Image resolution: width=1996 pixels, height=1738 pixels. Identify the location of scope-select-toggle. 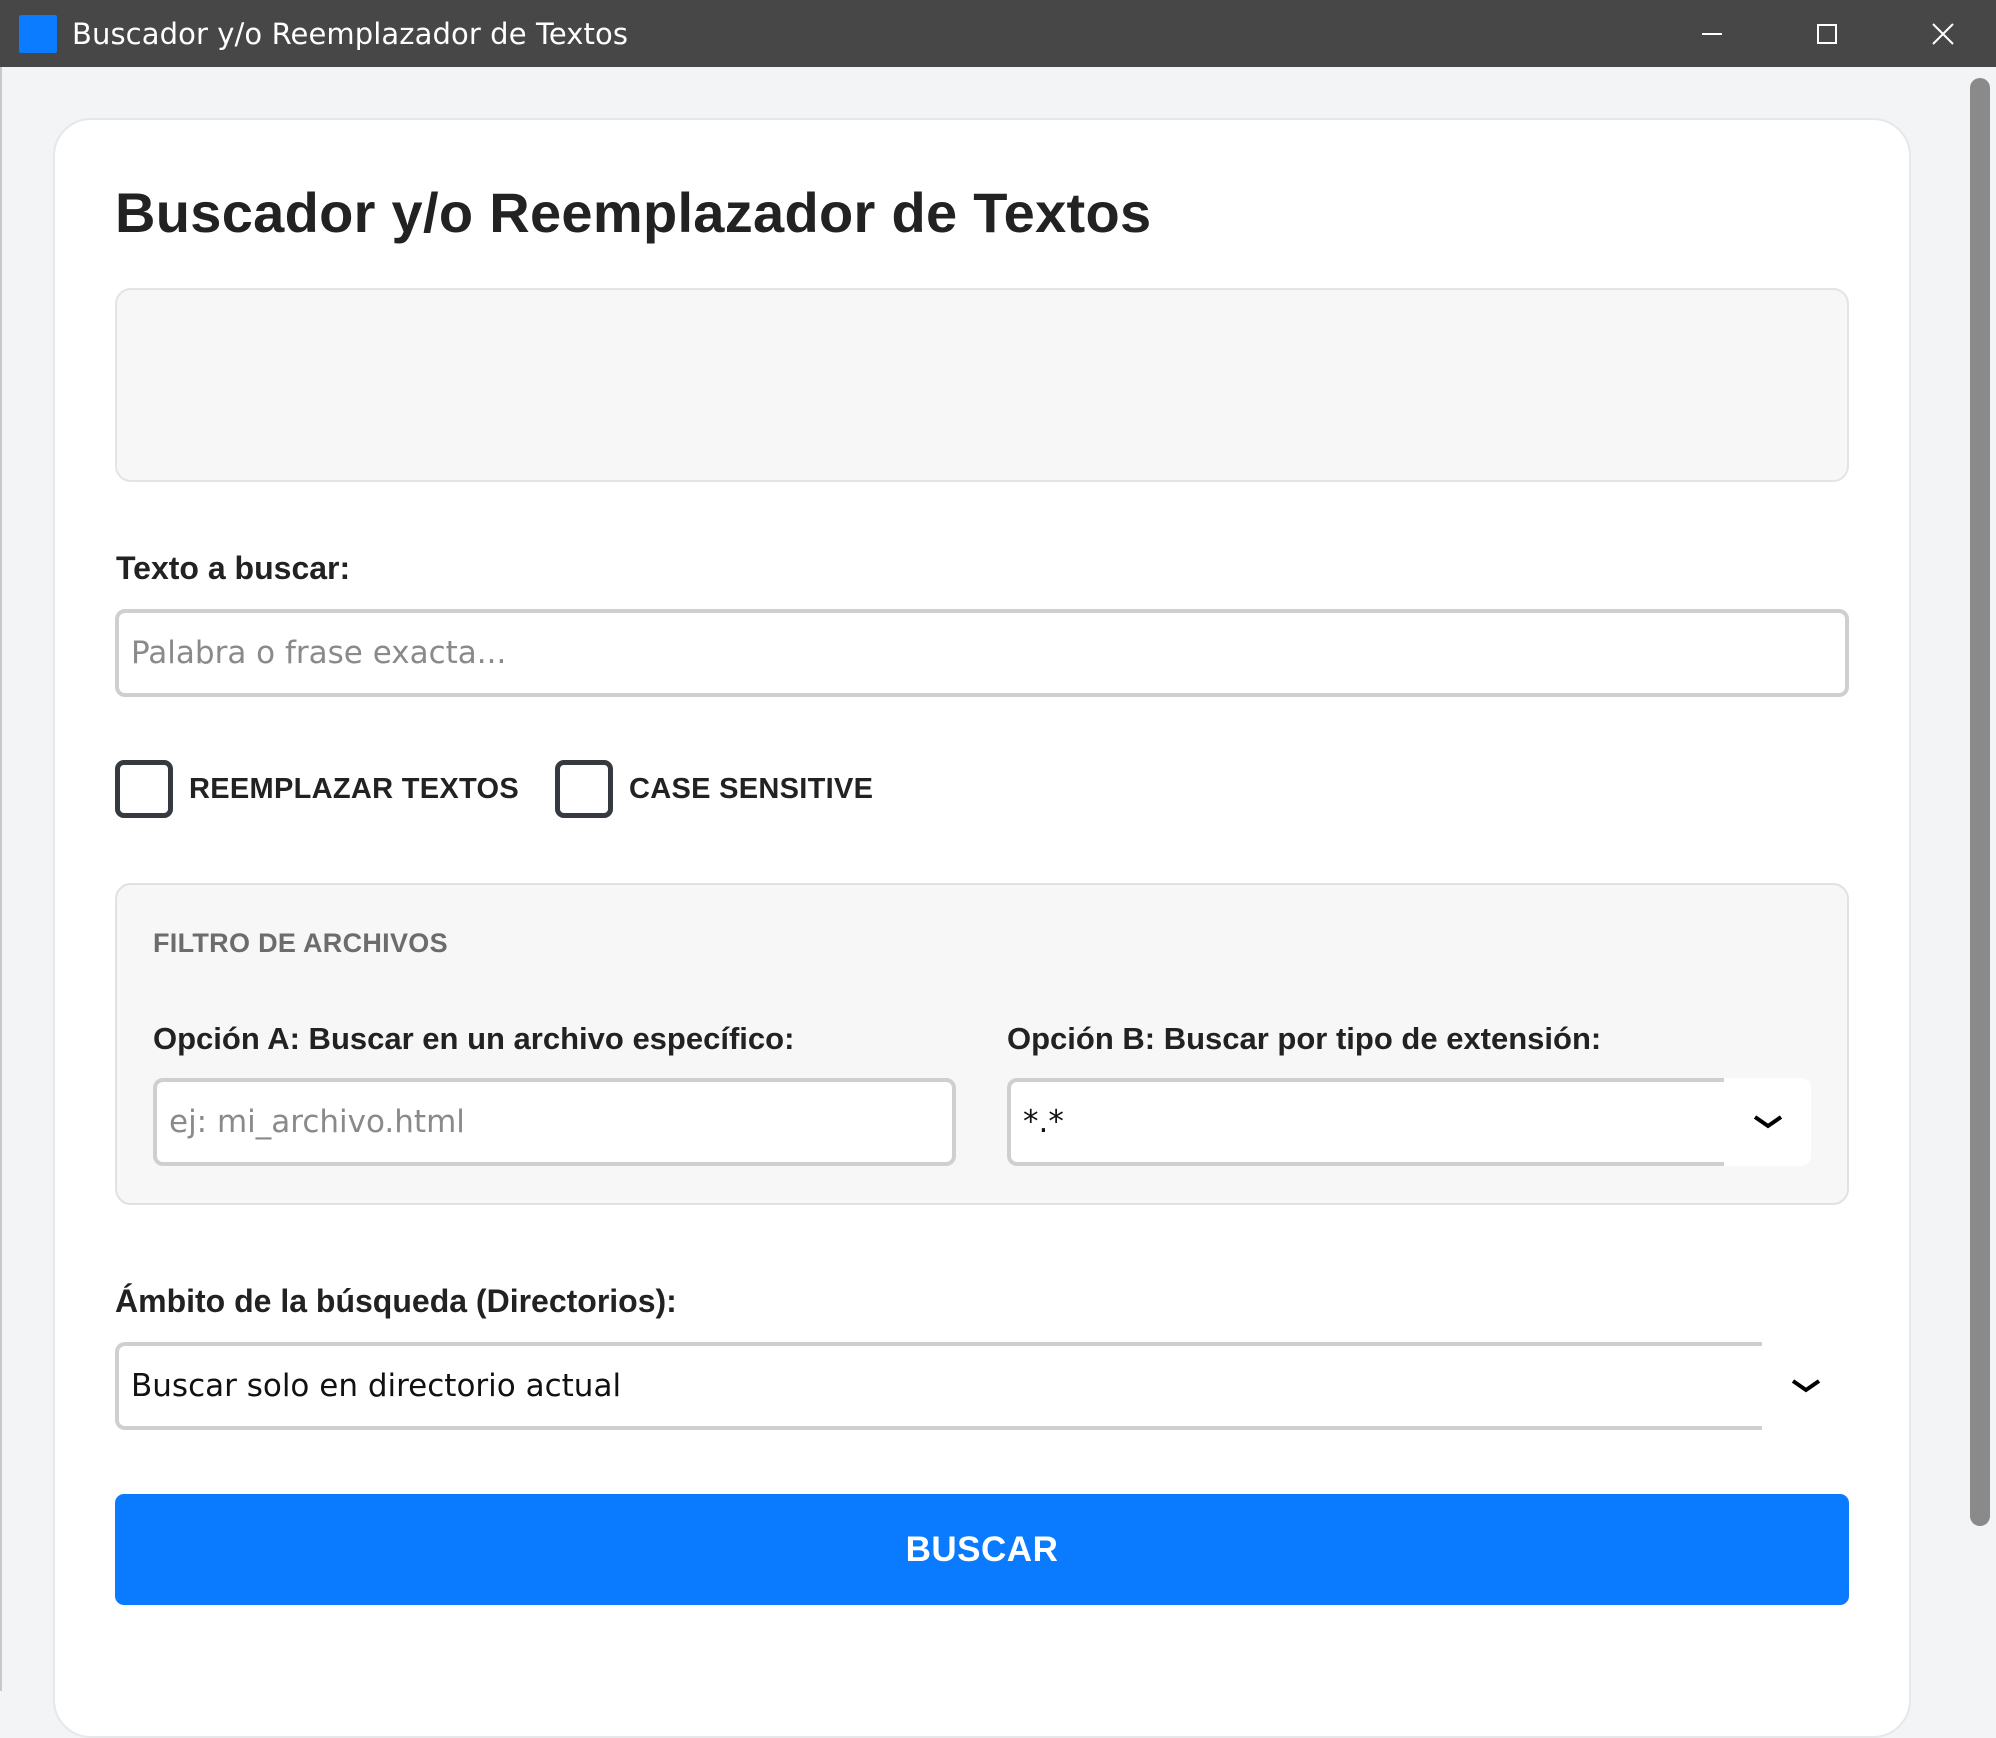
(1805, 1386).